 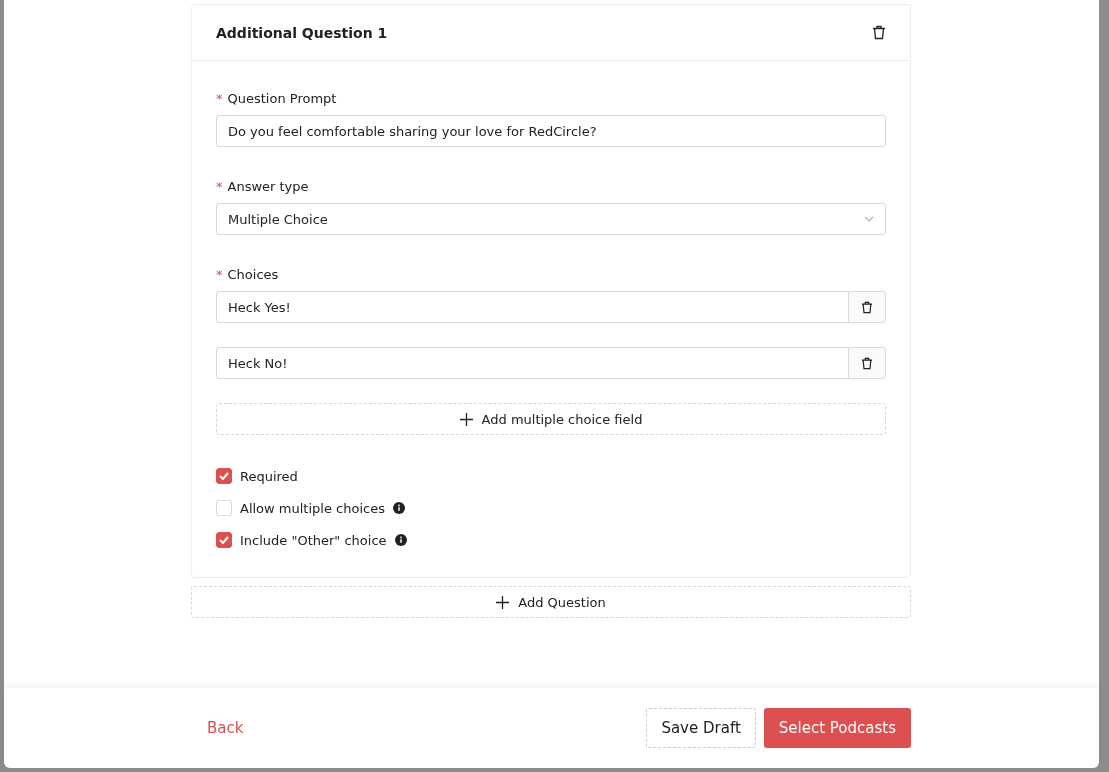 What do you see at coordinates (302, 32) in the screenshot?
I see `card-title: Additional Question 1` at bounding box center [302, 32].